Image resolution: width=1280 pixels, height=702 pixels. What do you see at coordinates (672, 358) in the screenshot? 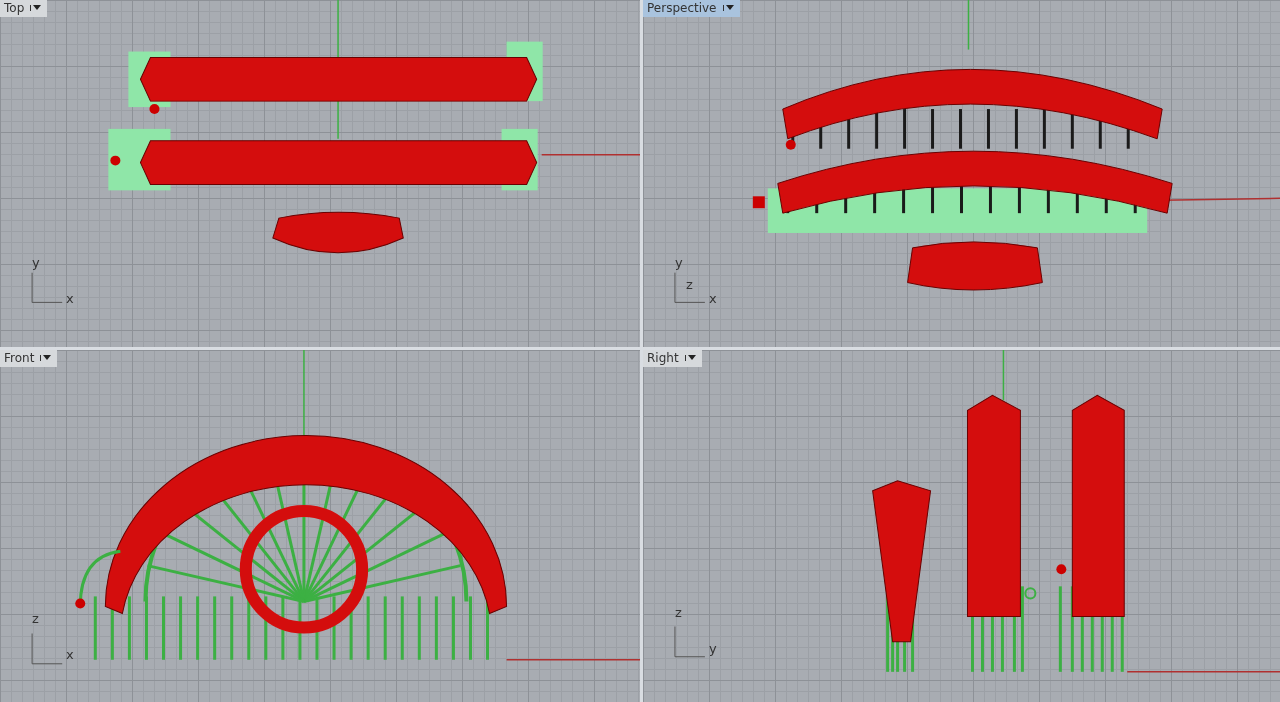
I see `viewport-tab: Right` at bounding box center [672, 358].